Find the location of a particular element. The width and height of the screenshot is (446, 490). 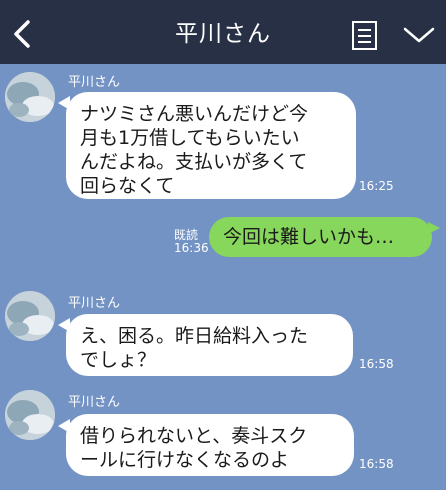

message-time: 16:25 is located at coordinates (376, 186).